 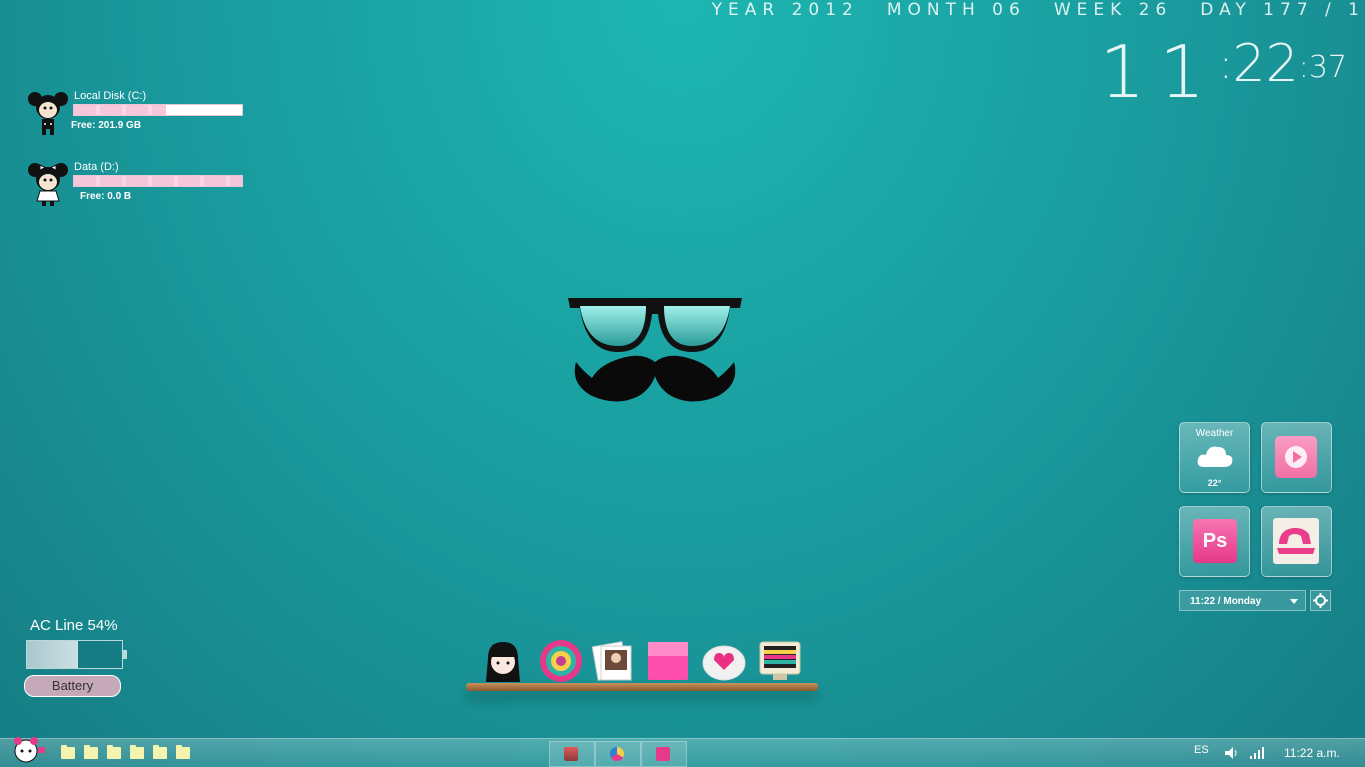 I want to click on minnie-mascot-icon, so click(x=48, y=184).